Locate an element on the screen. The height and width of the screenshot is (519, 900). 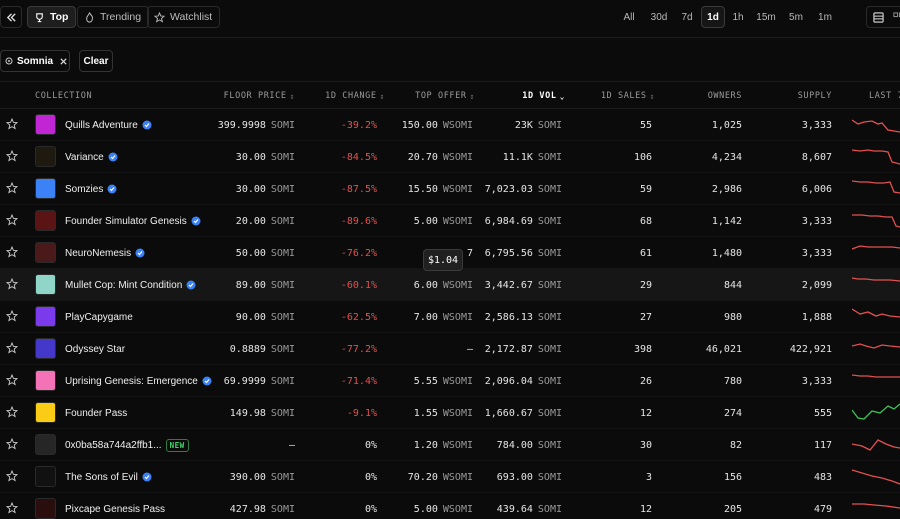
collection-name-cell: Founder Pass is located at coordinates (96, 413).